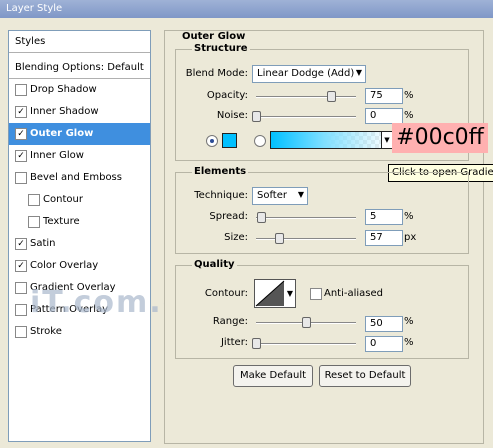 The height and width of the screenshot is (448, 493). What do you see at coordinates (409, 95) in the screenshot?
I see `opacity-unit: %` at bounding box center [409, 95].